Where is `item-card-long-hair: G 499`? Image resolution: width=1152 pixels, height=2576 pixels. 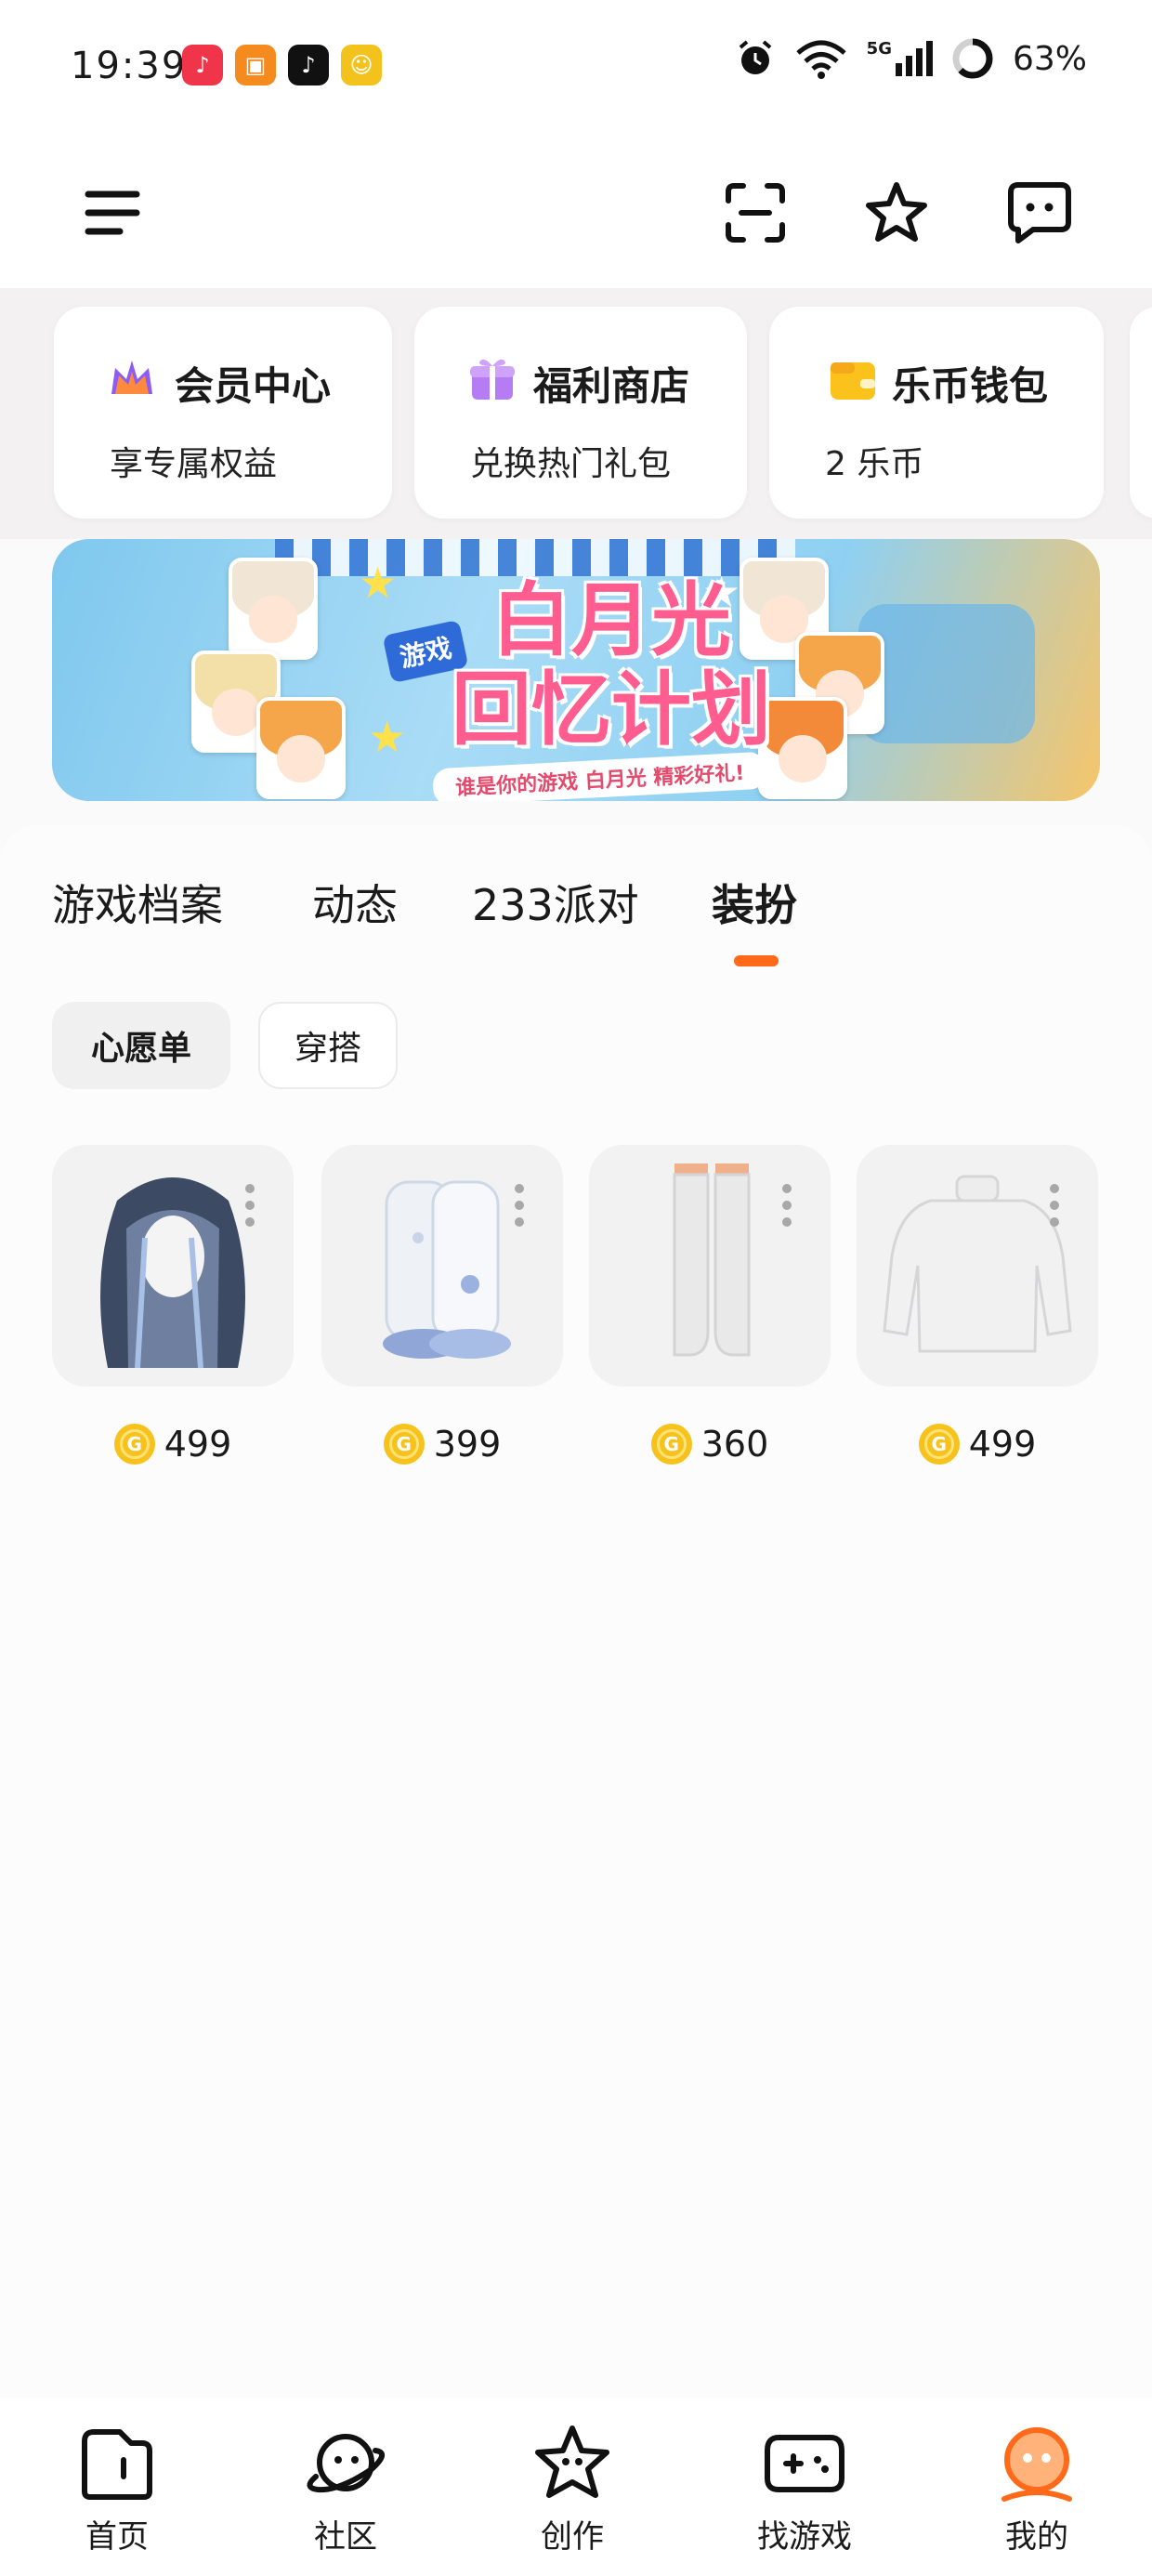 item-card-long-hair: G 499 is located at coordinates (173, 1305).